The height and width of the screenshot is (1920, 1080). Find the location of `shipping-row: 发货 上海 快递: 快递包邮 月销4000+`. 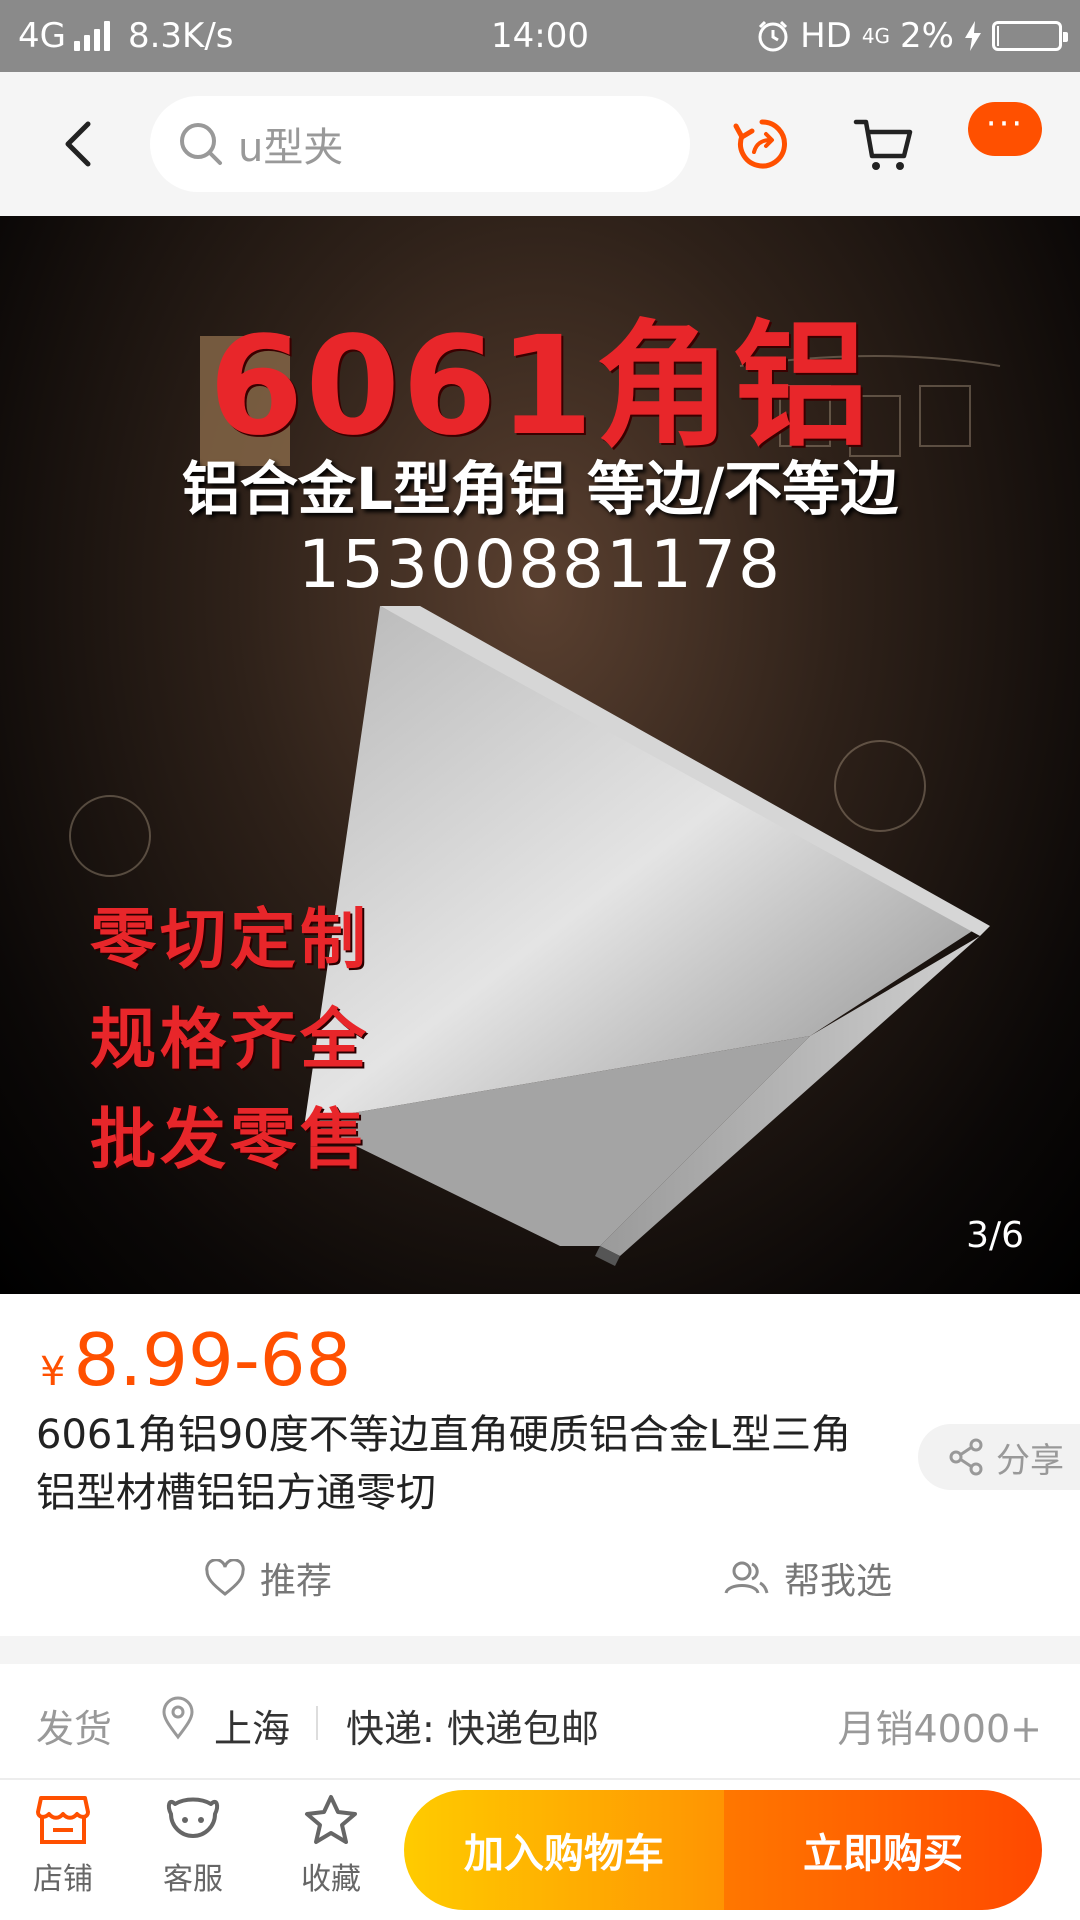

shipping-row: 发货 上海 快递: 快递包邮 月销4000+ is located at coordinates (540, 1722).